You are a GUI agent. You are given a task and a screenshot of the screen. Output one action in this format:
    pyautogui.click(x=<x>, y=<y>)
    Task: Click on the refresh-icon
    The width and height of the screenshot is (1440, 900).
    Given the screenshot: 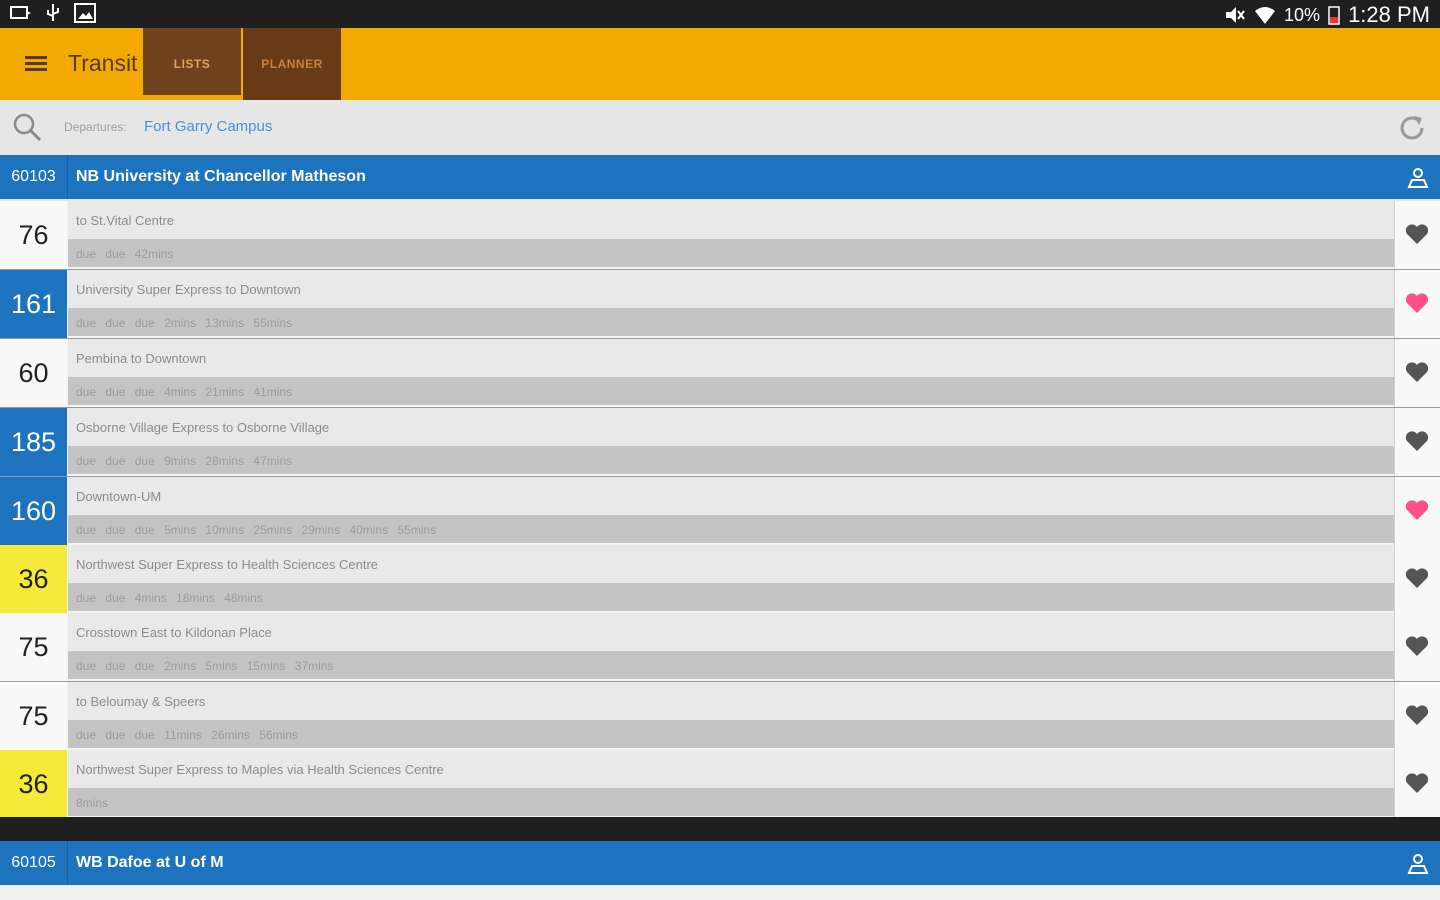 What is the action you would take?
    pyautogui.click(x=1412, y=128)
    